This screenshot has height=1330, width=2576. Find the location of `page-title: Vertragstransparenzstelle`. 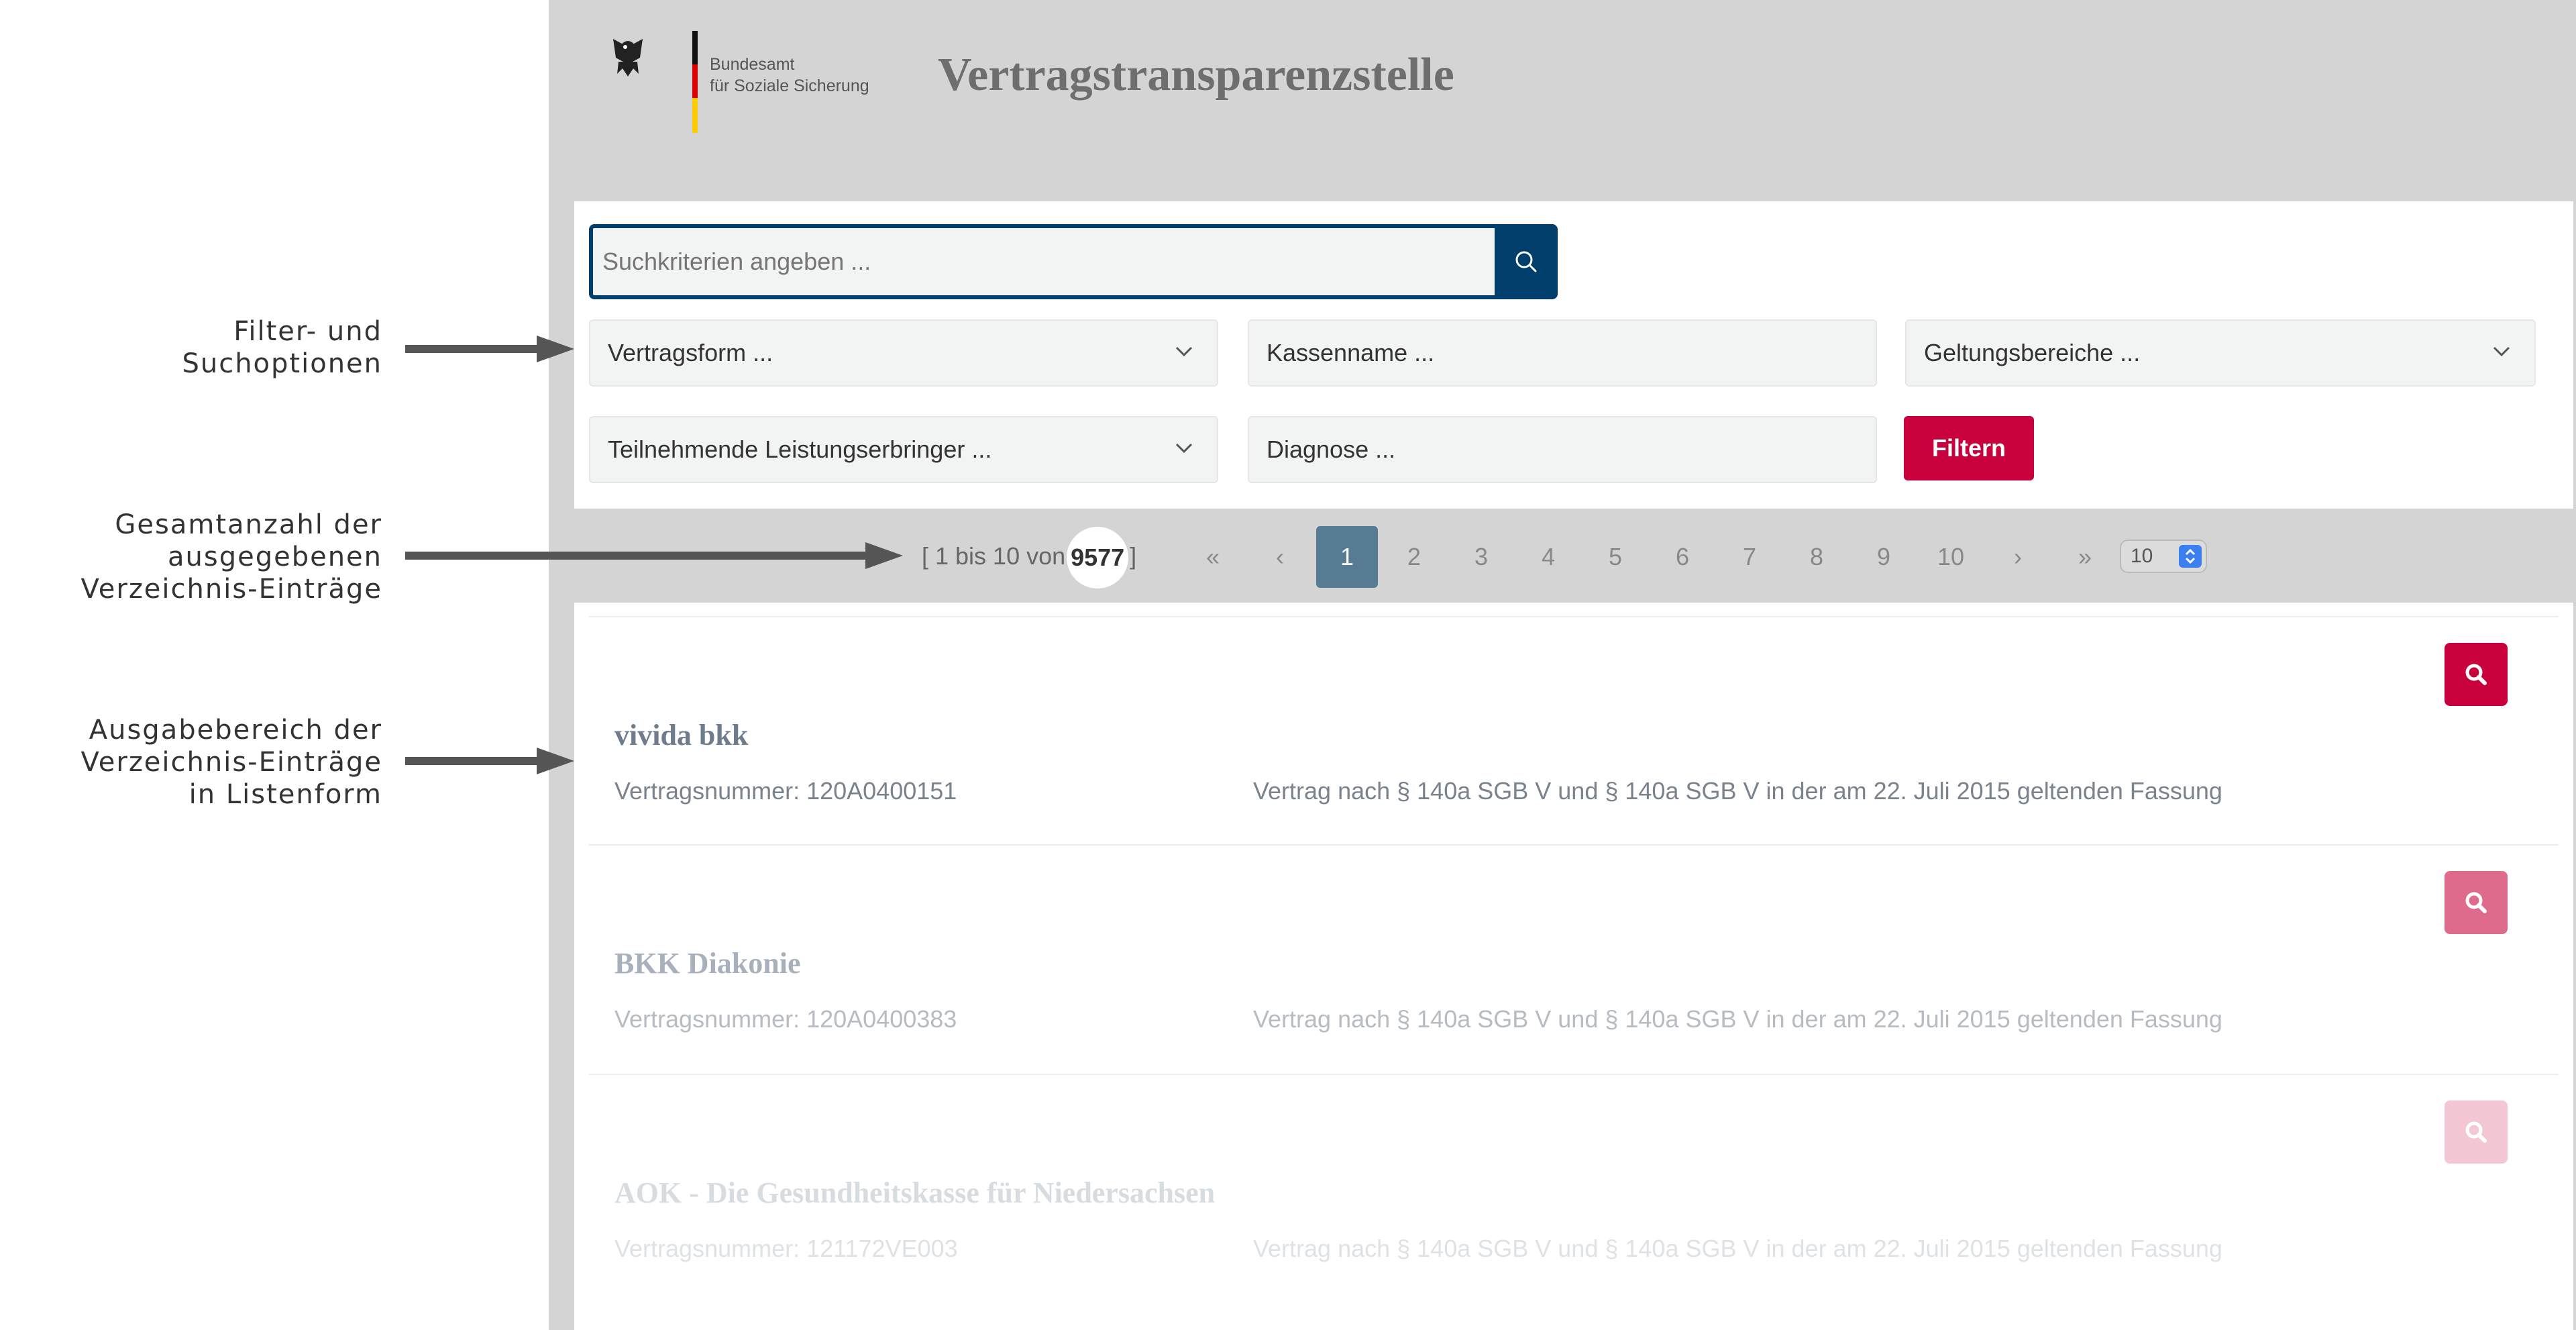

page-title: Vertragstransparenzstelle is located at coordinates (1196, 75).